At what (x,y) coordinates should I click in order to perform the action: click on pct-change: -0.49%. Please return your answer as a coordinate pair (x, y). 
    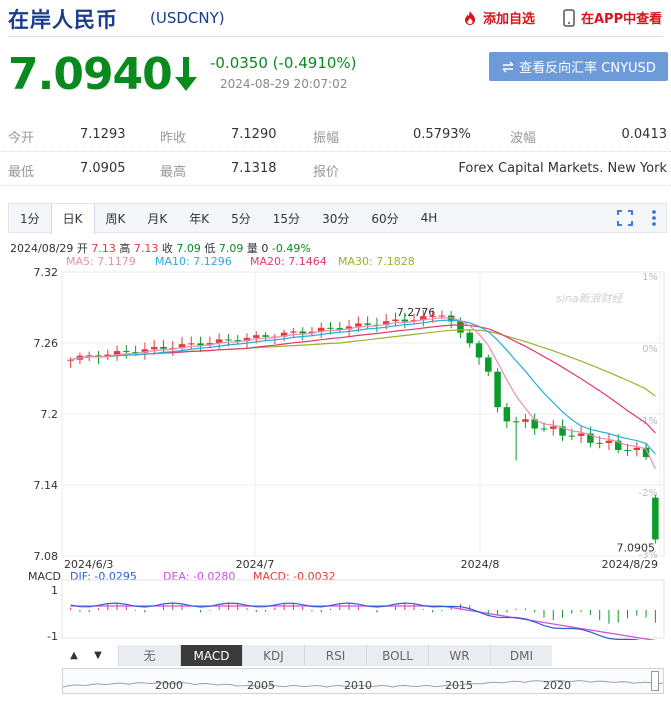
    Looking at the image, I should click on (291, 248).